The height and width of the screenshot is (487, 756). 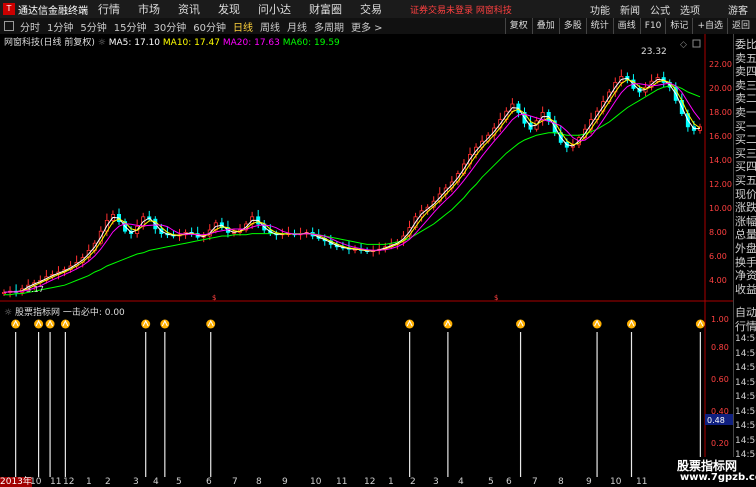 What do you see at coordinates (518, 26) in the screenshot?
I see `adjust-button: 复权` at bounding box center [518, 26].